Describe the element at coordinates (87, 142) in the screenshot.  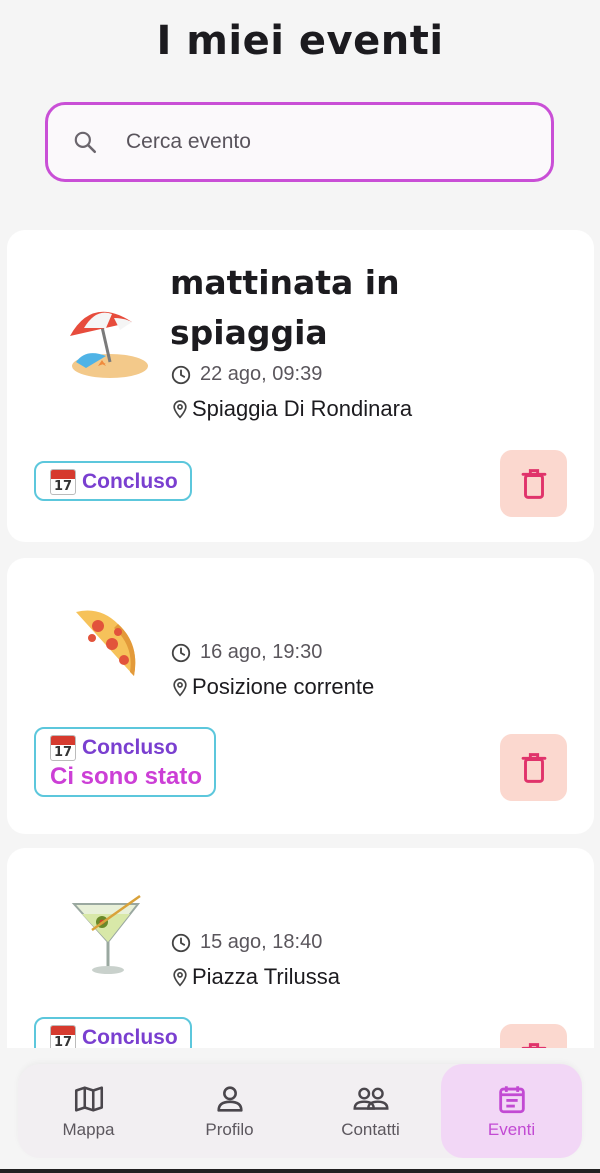
I see `search-icon` at that location.